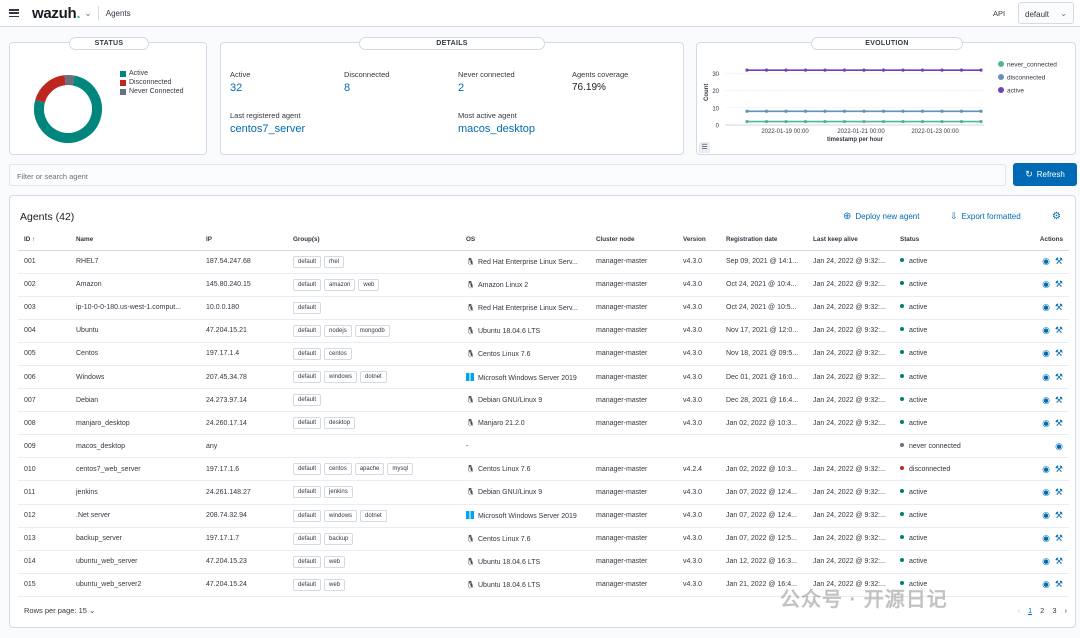 This screenshot has height=638, width=1080. What do you see at coordinates (118, 13) in the screenshot?
I see `breadcrumb: Agents` at bounding box center [118, 13].